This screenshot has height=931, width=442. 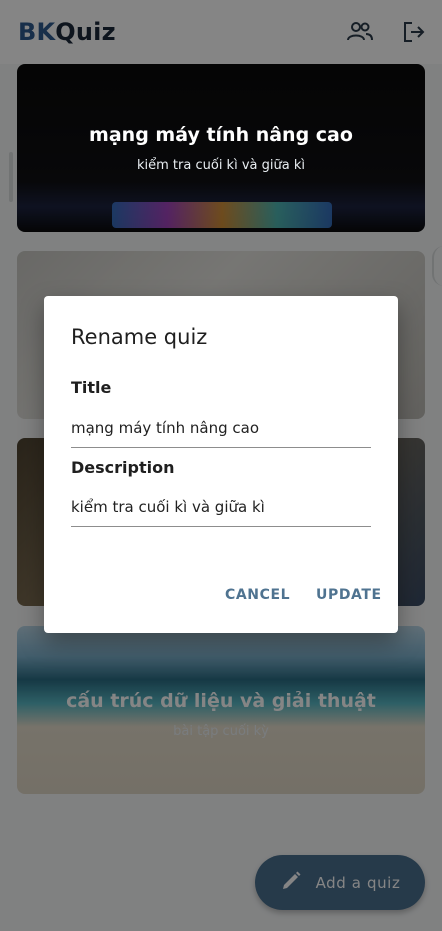 What do you see at coordinates (349, 595) in the screenshot?
I see `update-button: UPDATE` at bounding box center [349, 595].